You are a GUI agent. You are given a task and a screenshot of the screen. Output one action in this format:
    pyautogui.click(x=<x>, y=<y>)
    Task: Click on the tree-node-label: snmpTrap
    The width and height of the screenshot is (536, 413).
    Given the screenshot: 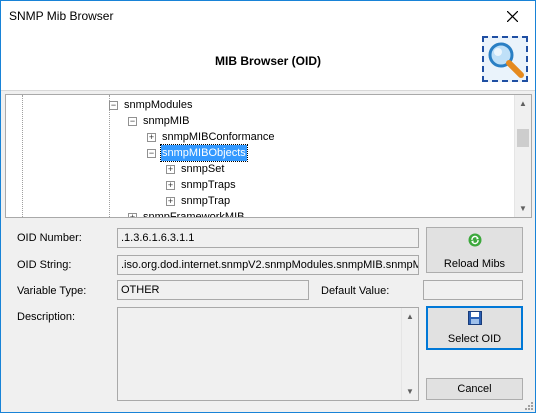 What is the action you would take?
    pyautogui.click(x=206, y=201)
    